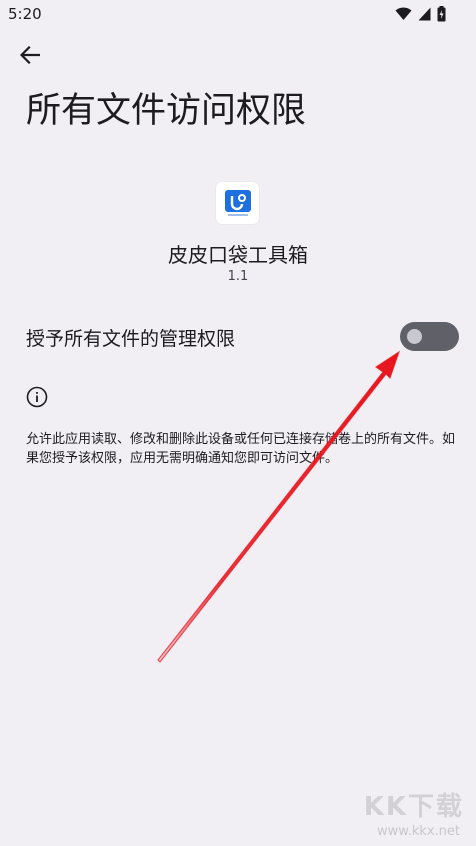 The image size is (476, 846). Describe the element at coordinates (418, 831) in the screenshot. I see `watermark-url: www.kkx.net` at that location.